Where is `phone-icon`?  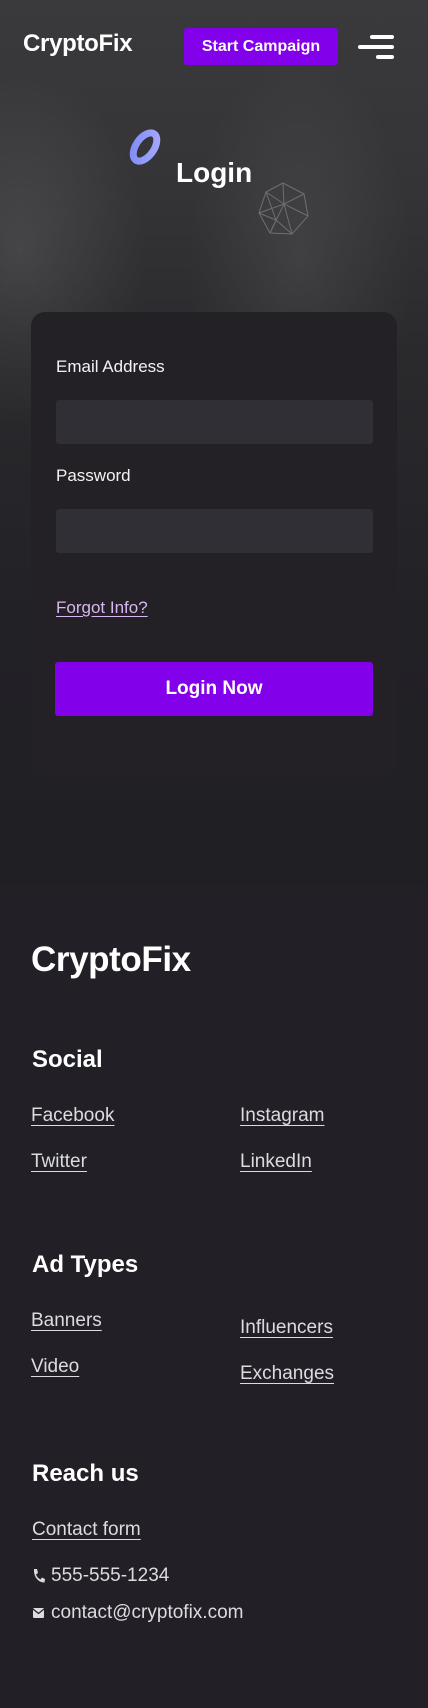 phone-icon is located at coordinates (39, 1576).